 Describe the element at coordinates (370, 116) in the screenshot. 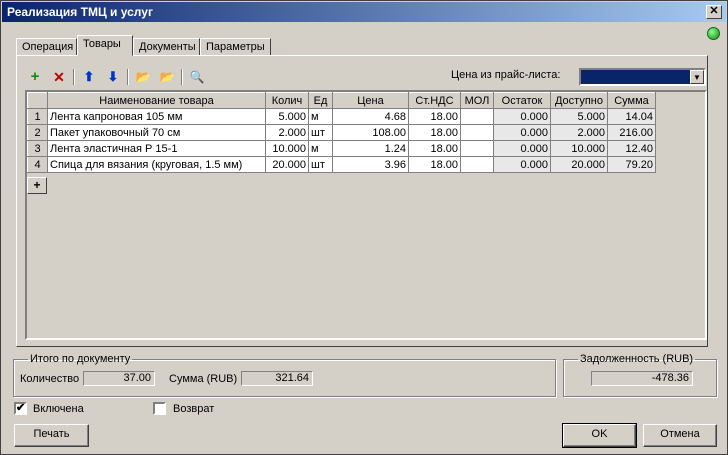

I see `cell-price: 4.68` at that location.